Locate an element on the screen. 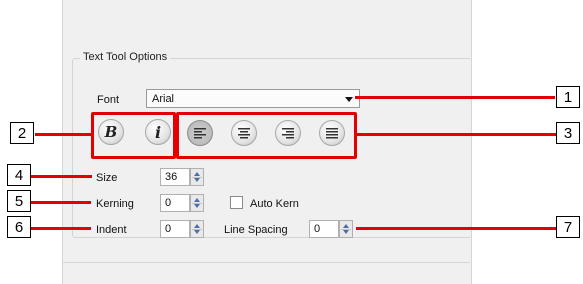 The width and height of the screenshot is (583, 284). callout-1-line is located at coordinates (455, 97).